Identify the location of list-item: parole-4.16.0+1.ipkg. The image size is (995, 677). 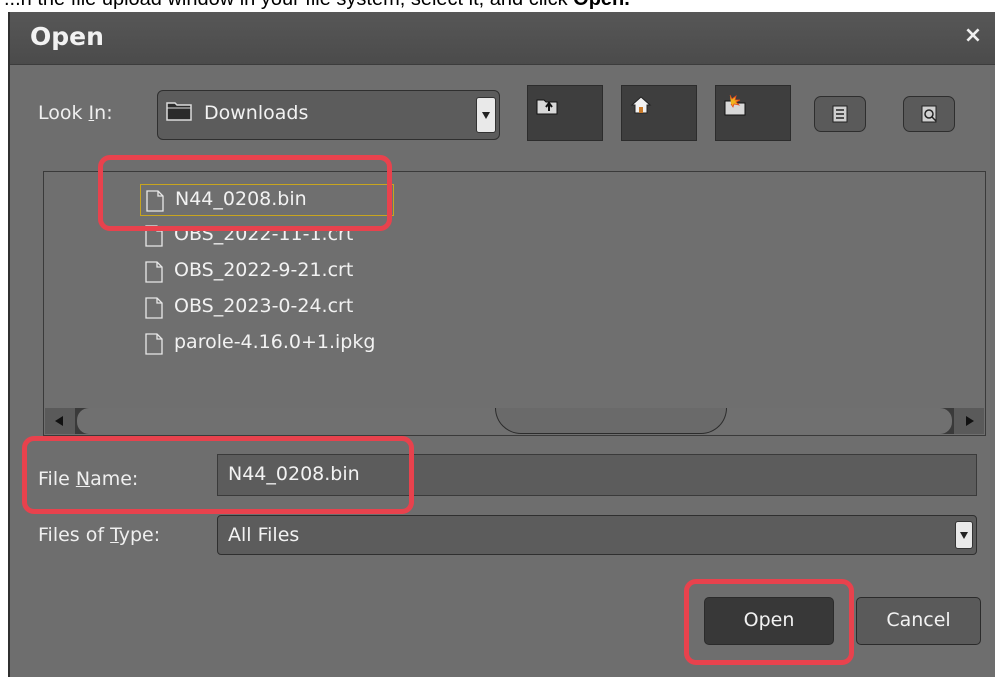
(305, 344).